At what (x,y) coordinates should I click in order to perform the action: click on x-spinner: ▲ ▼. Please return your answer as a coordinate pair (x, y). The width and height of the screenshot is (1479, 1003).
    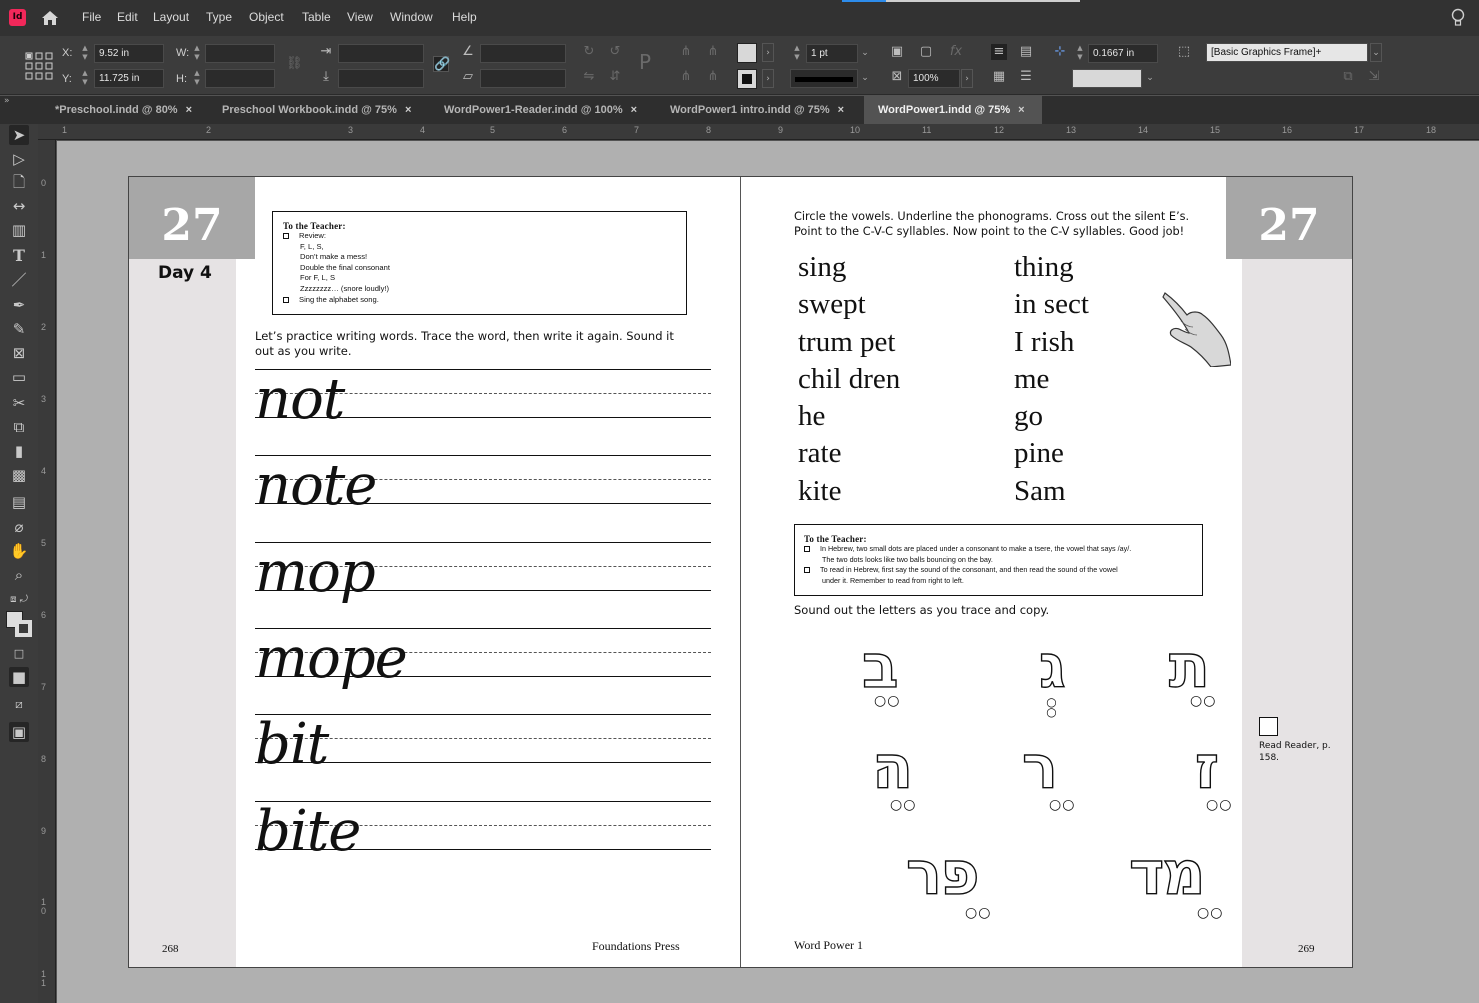
    Looking at the image, I should click on (85, 53).